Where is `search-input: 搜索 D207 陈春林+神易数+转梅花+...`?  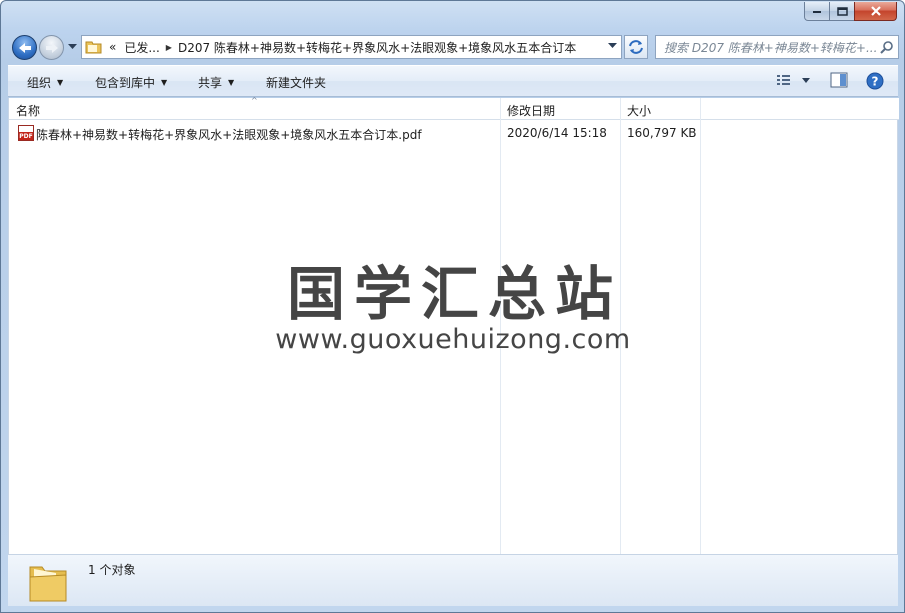 search-input: 搜索 D207 陈春林+神易数+转梅花+... is located at coordinates (777, 47).